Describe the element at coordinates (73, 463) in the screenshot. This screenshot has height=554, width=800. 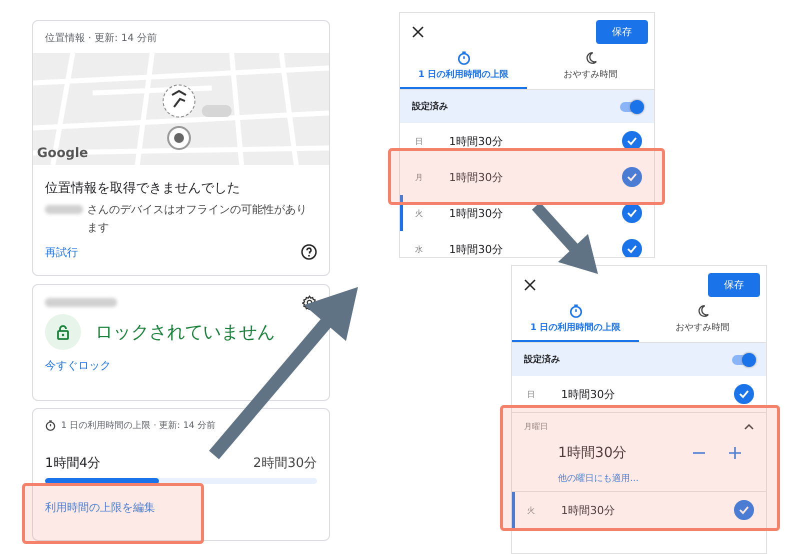
I see `used-time: 1時間4分` at that location.